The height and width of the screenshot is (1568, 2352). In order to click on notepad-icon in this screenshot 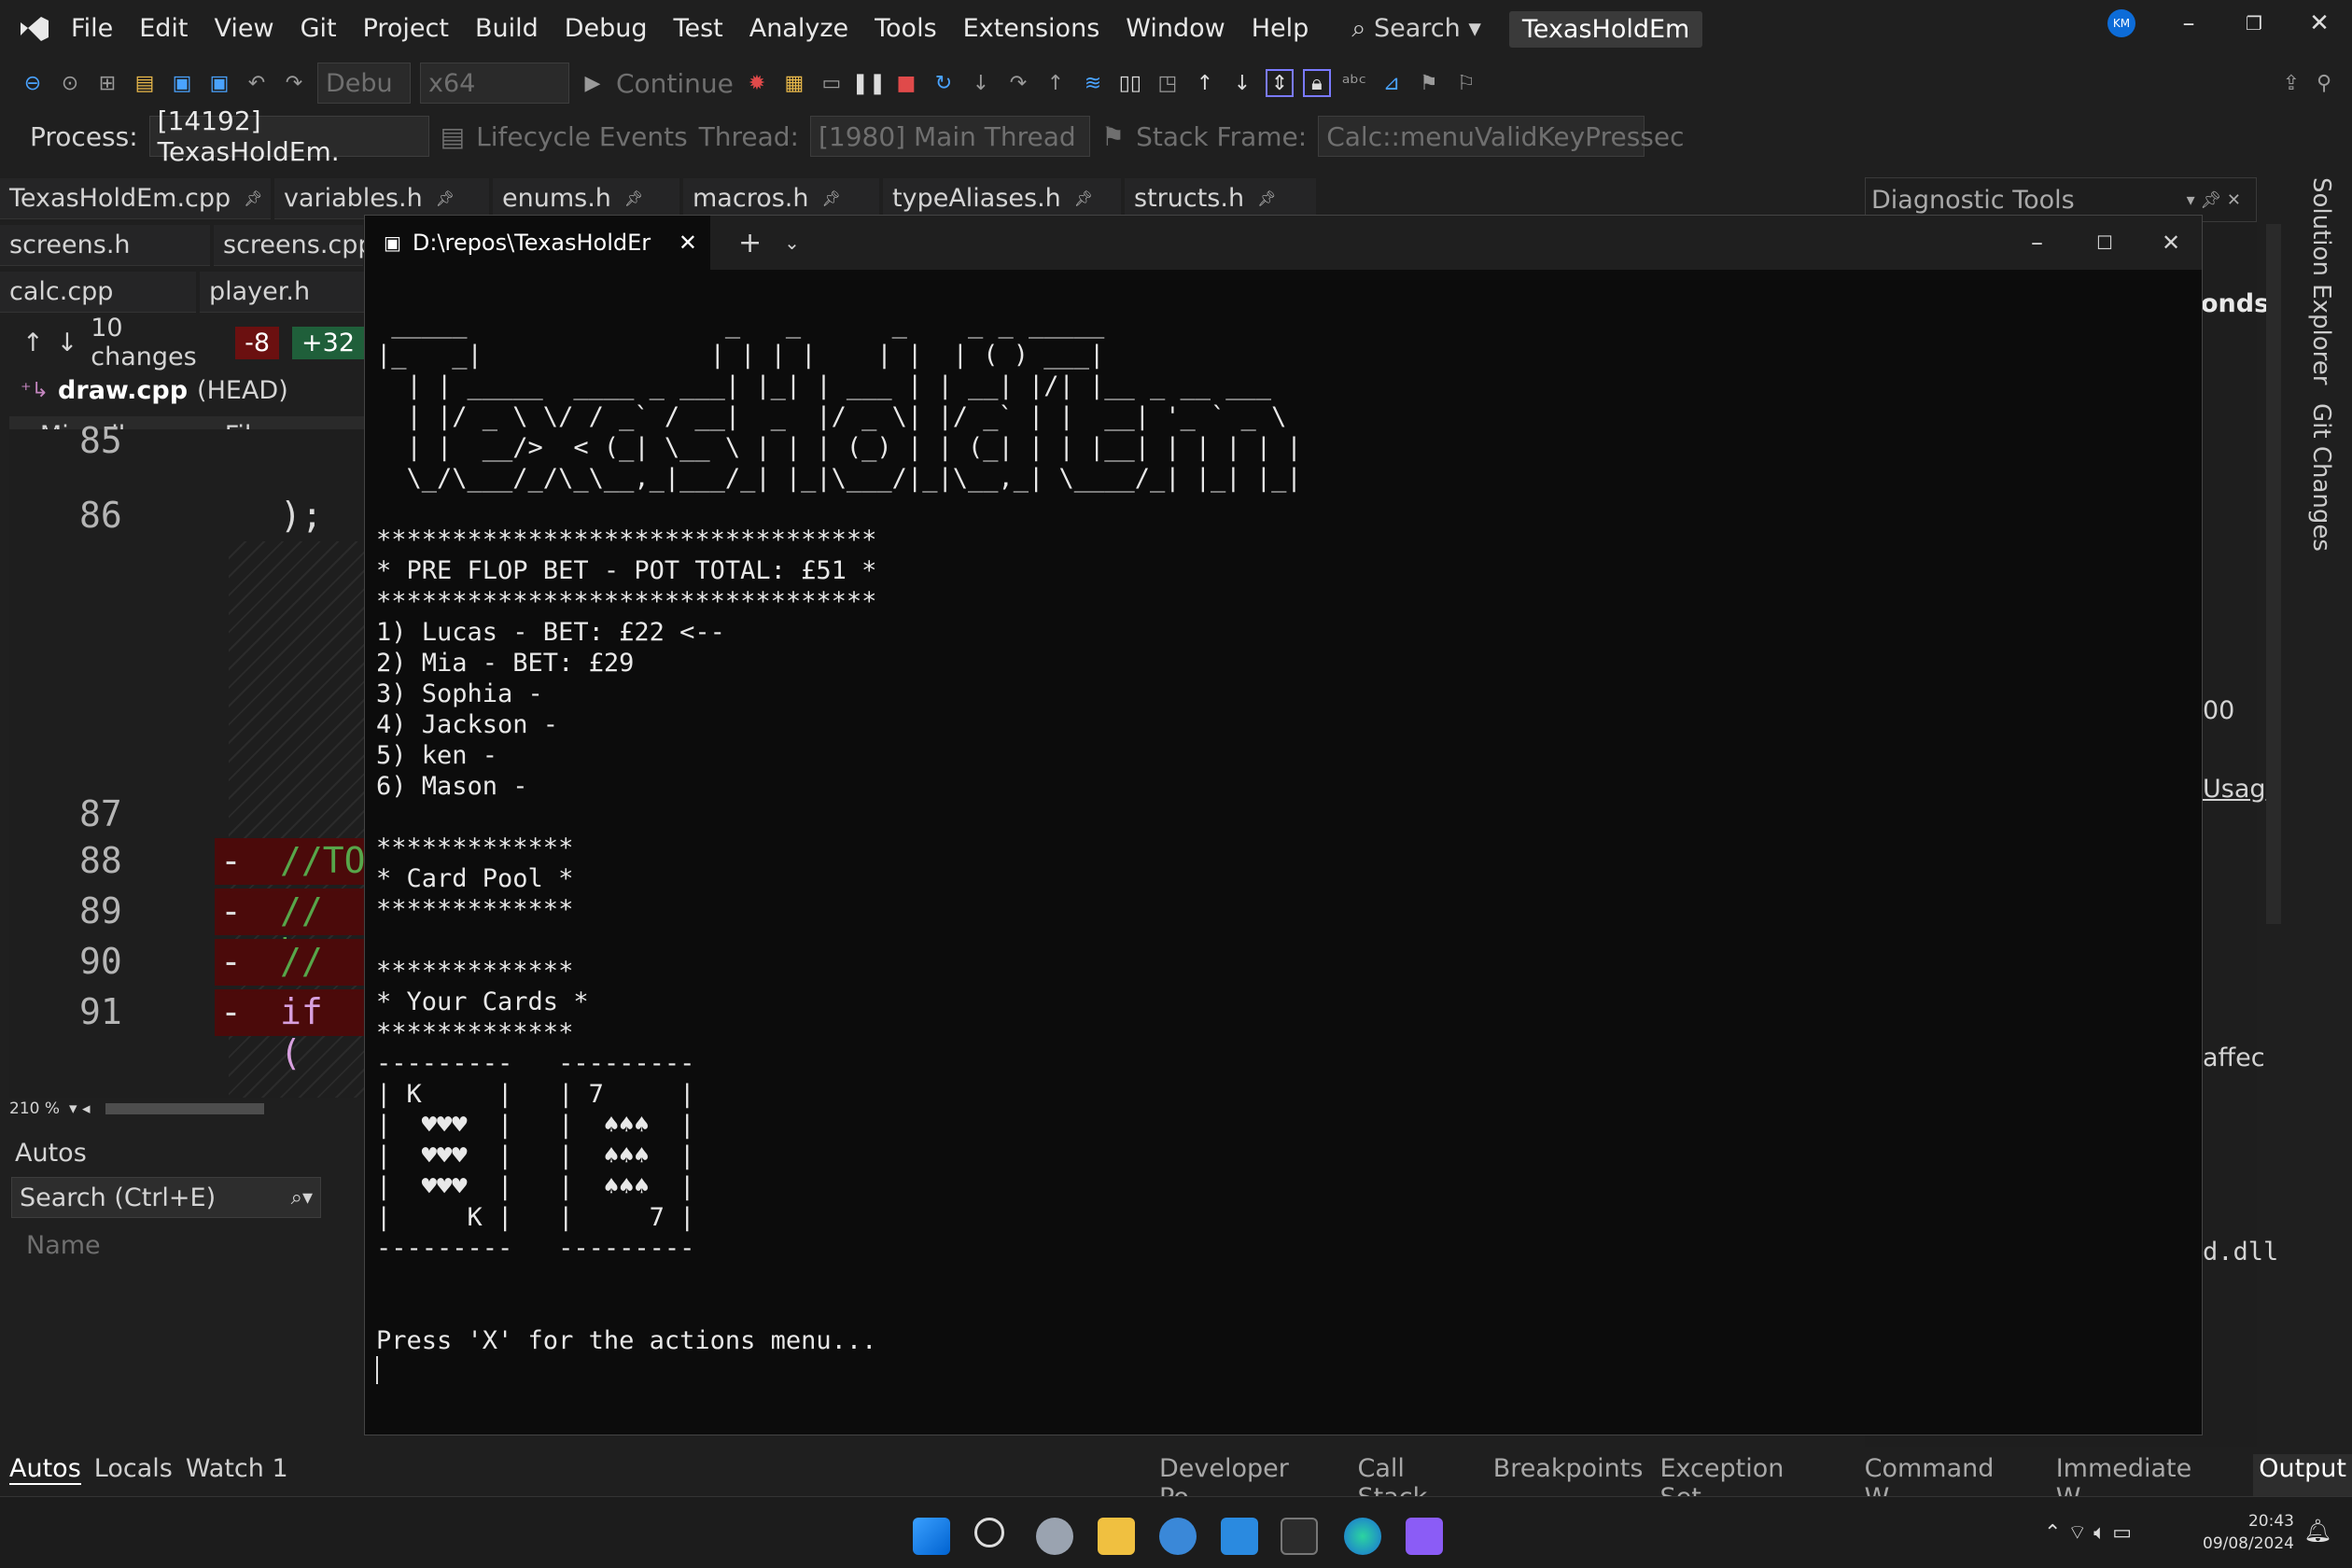, I will do `click(1239, 1536)`.